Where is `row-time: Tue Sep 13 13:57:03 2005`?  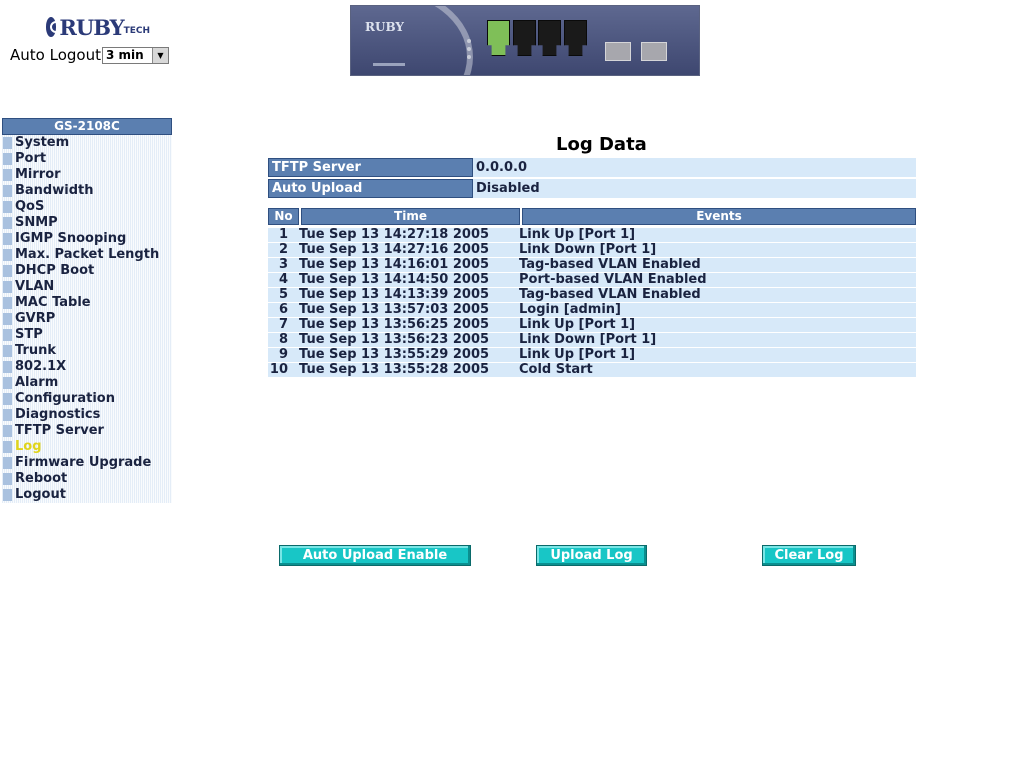 row-time: Tue Sep 13 13:57:03 2005 is located at coordinates (394, 309).